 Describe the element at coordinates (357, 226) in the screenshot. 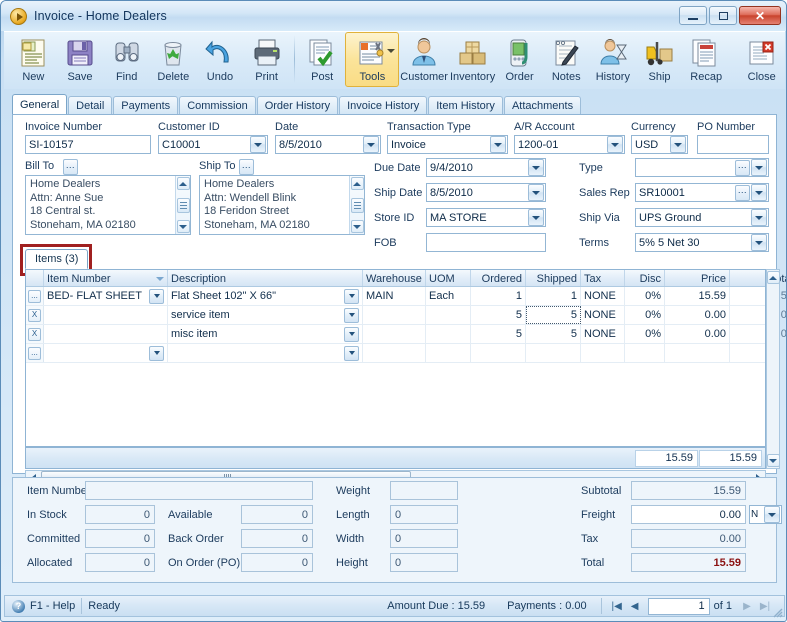

I see `ship-to-scroll-down-icon` at that location.